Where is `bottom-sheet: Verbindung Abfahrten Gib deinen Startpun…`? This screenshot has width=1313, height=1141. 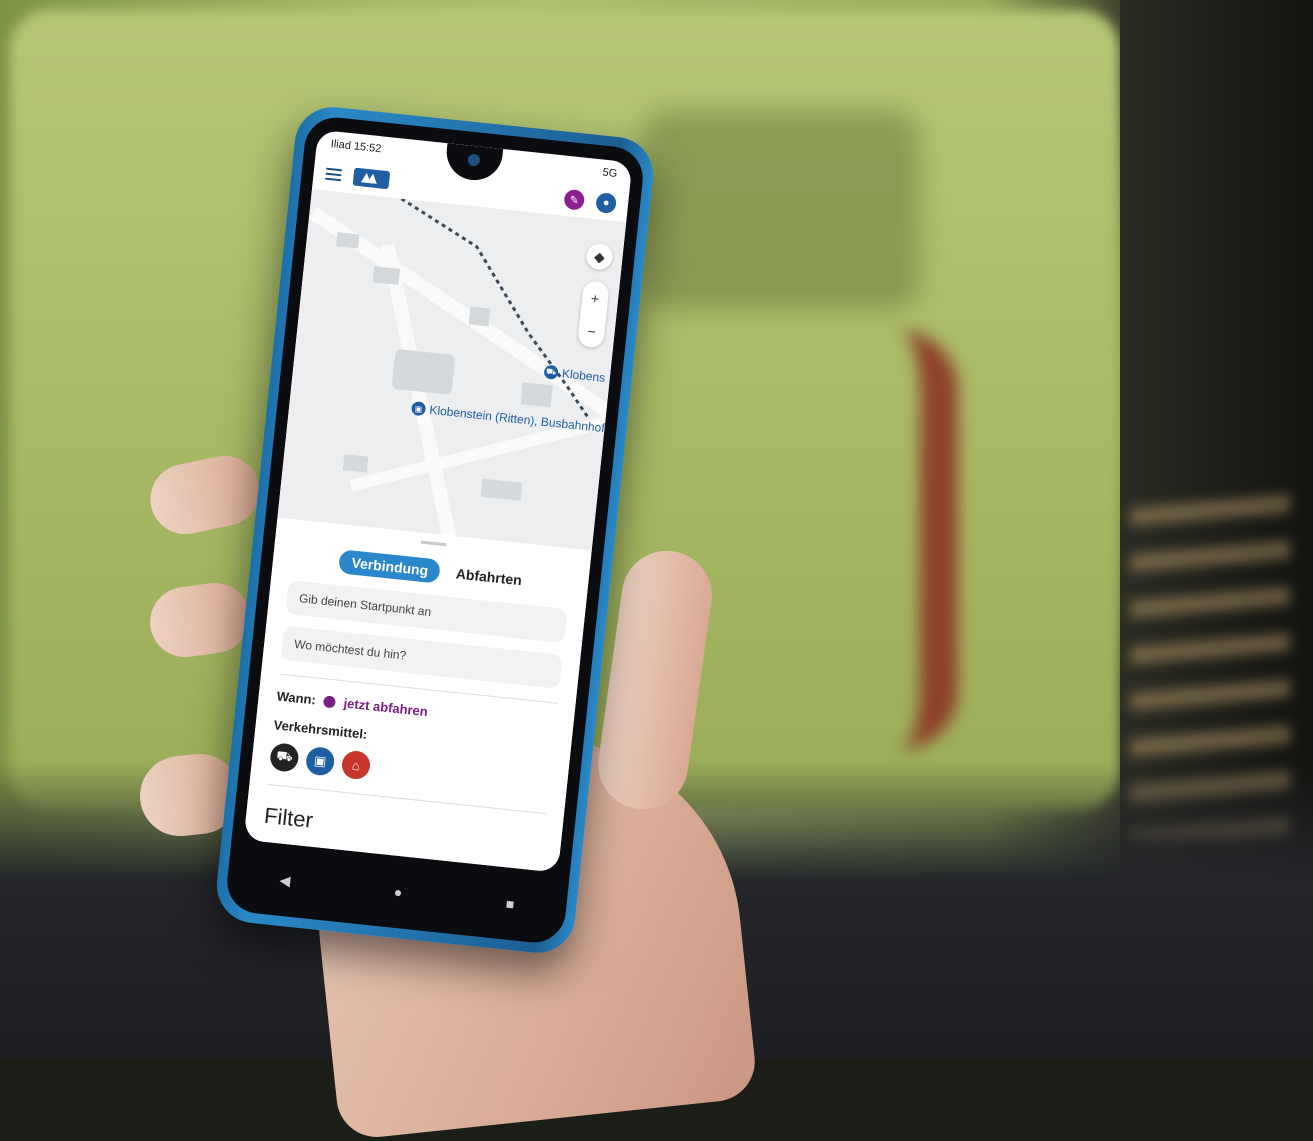 bottom-sheet: Verbindung Abfahrten Gib deinen Startpun… is located at coordinates (417, 695).